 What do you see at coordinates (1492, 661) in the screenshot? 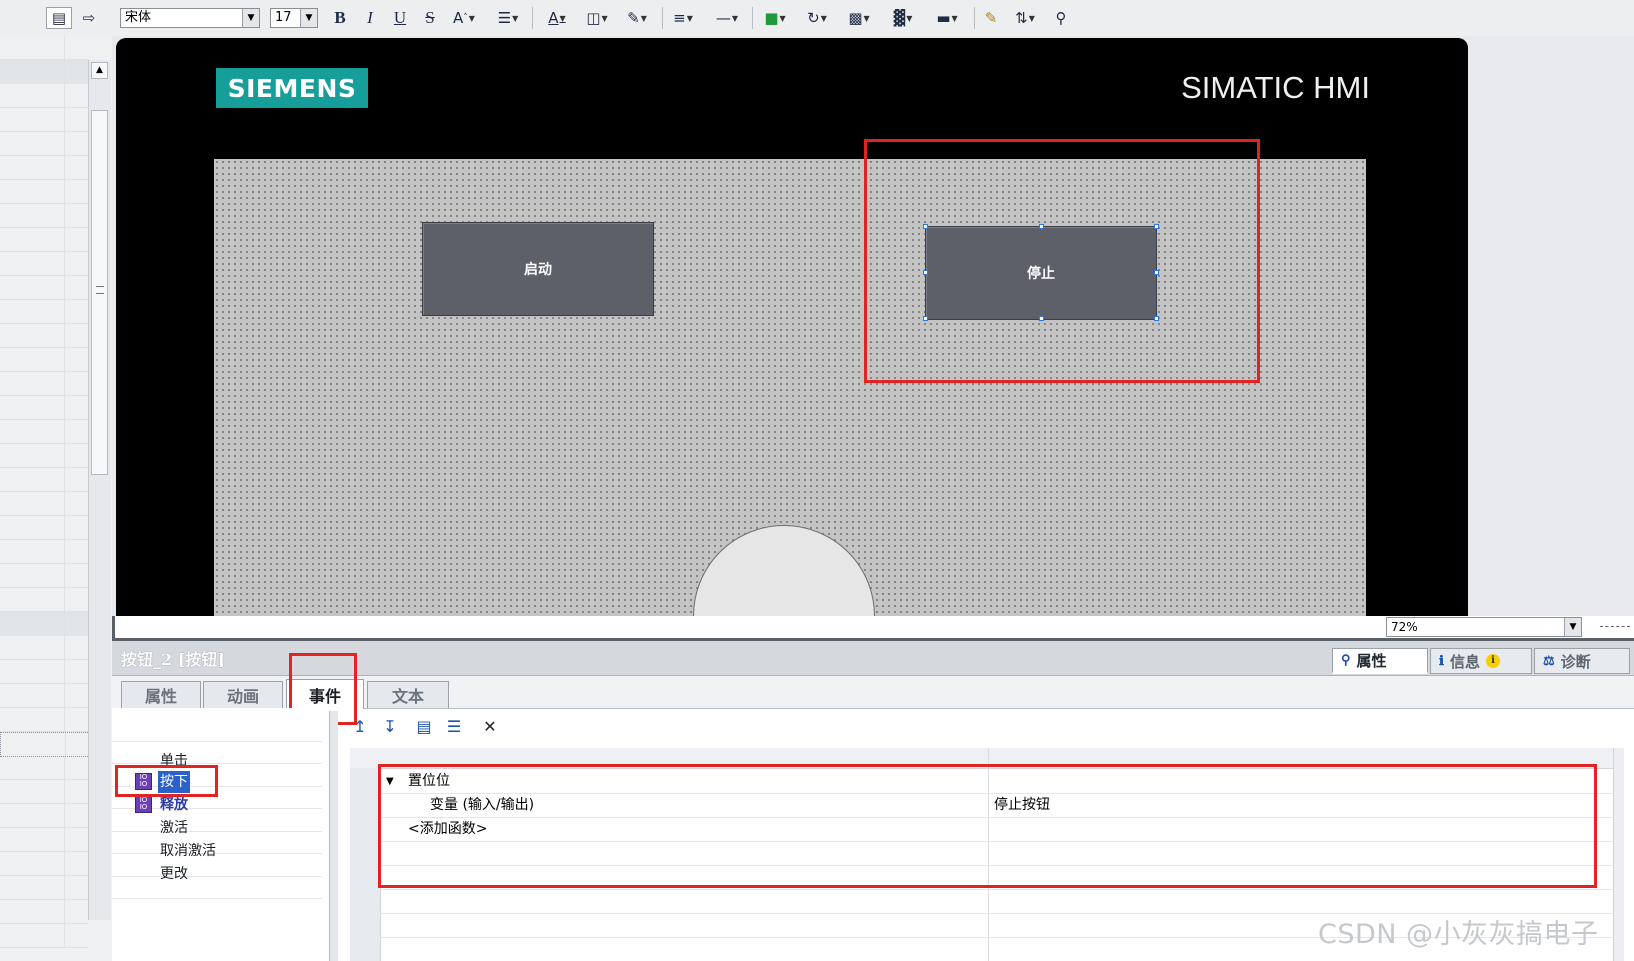
I see `info-icon: i` at bounding box center [1492, 661].